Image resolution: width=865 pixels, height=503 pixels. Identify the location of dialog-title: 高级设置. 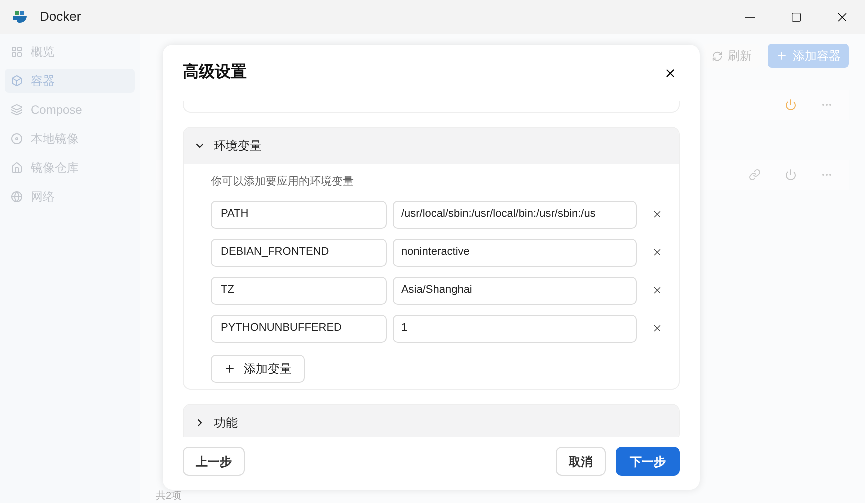
(215, 72).